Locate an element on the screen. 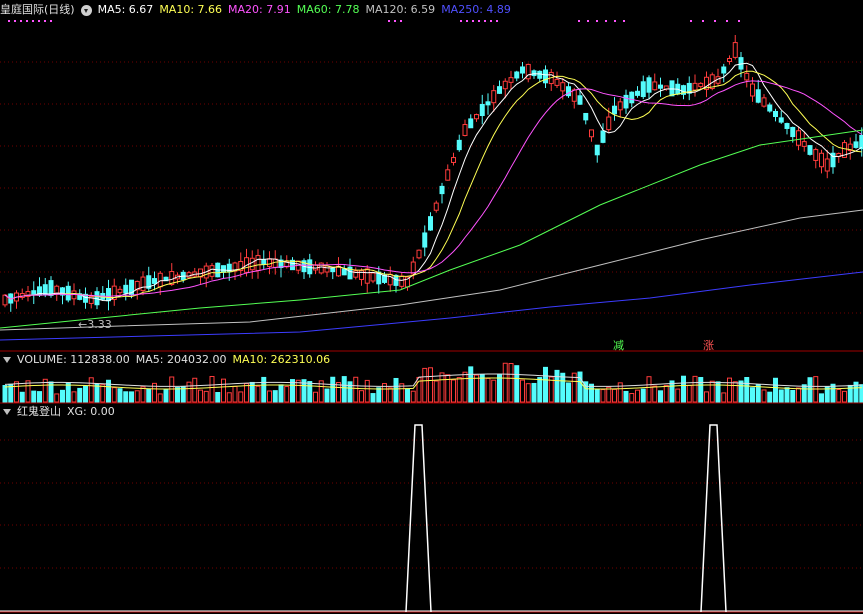 Image resolution: width=863 pixels, height=614 pixels. volume-ma5: MA5: 204032.00 is located at coordinates (181, 359).